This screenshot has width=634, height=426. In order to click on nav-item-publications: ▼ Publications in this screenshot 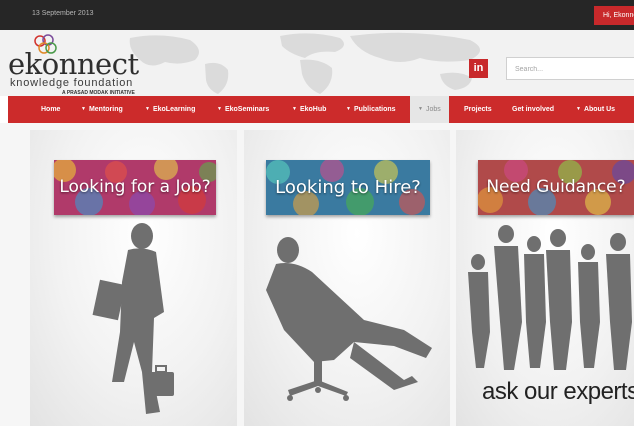, I will do `click(371, 109)`.